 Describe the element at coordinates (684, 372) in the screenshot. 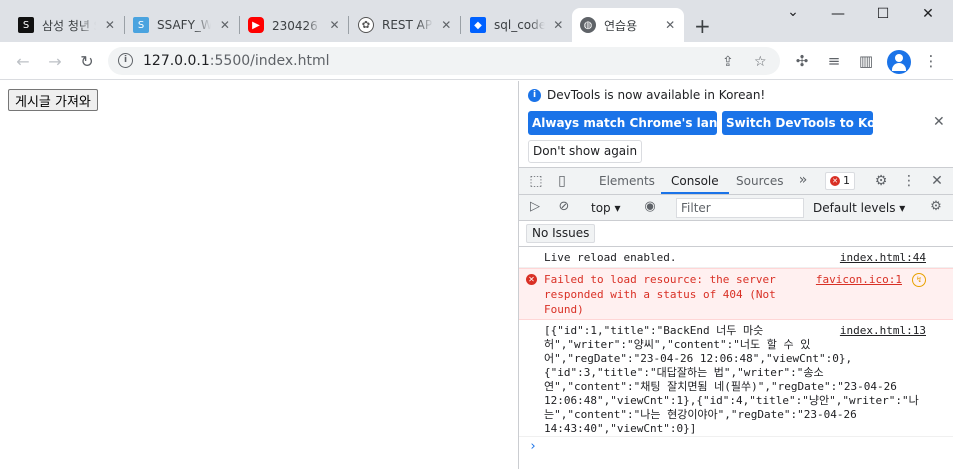

I see `message-line: {"id":3,"title":"대답잘하는 법","writer":"송소` at that location.